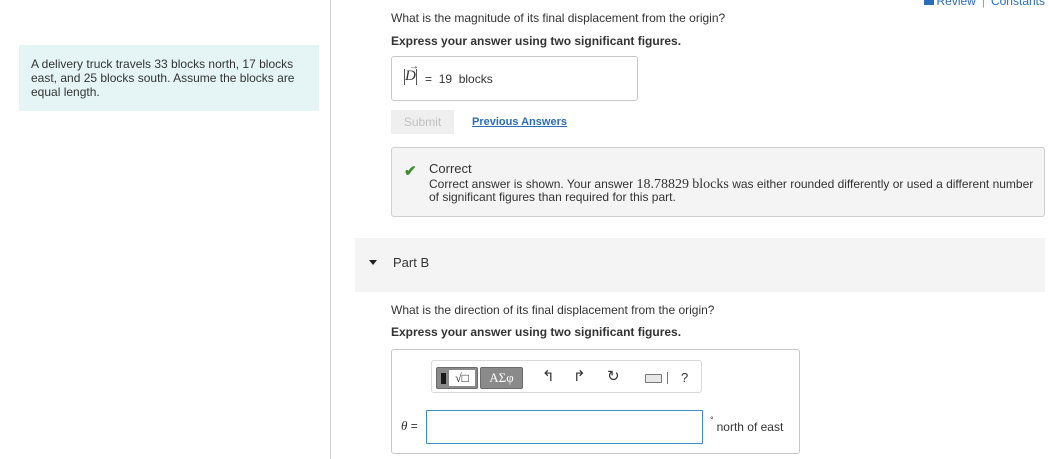  What do you see at coordinates (519, 122) in the screenshot?
I see `previous-answers-link: Previous Answers` at bounding box center [519, 122].